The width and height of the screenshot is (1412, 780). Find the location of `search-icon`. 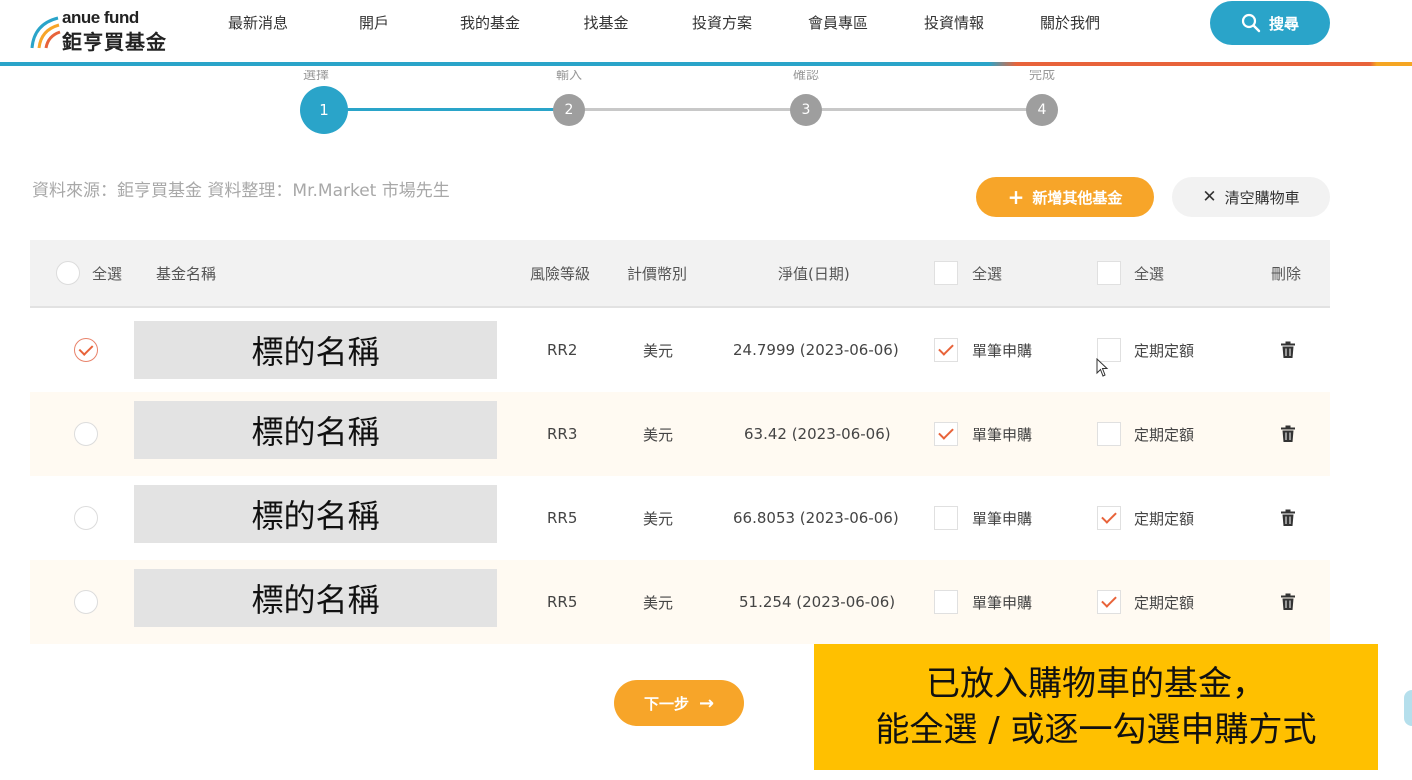

search-icon is located at coordinates (1251, 23).